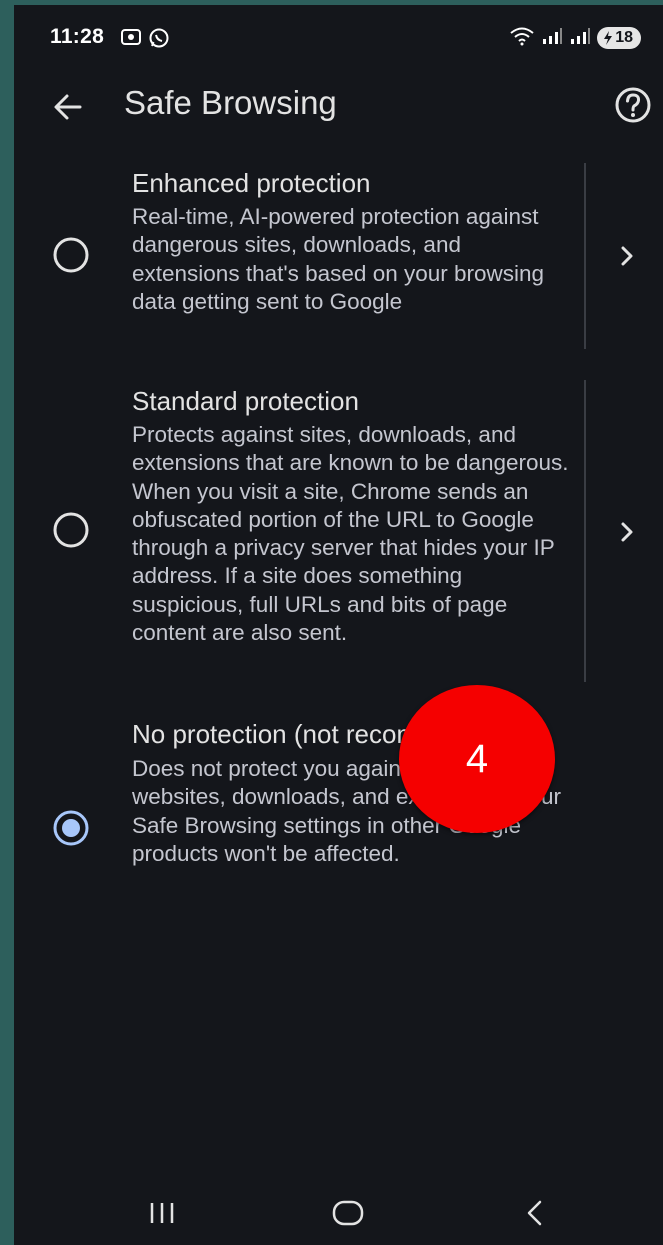 The width and height of the screenshot is (663, 1245). I want to click on navigation-bar, so click(338, 1214).